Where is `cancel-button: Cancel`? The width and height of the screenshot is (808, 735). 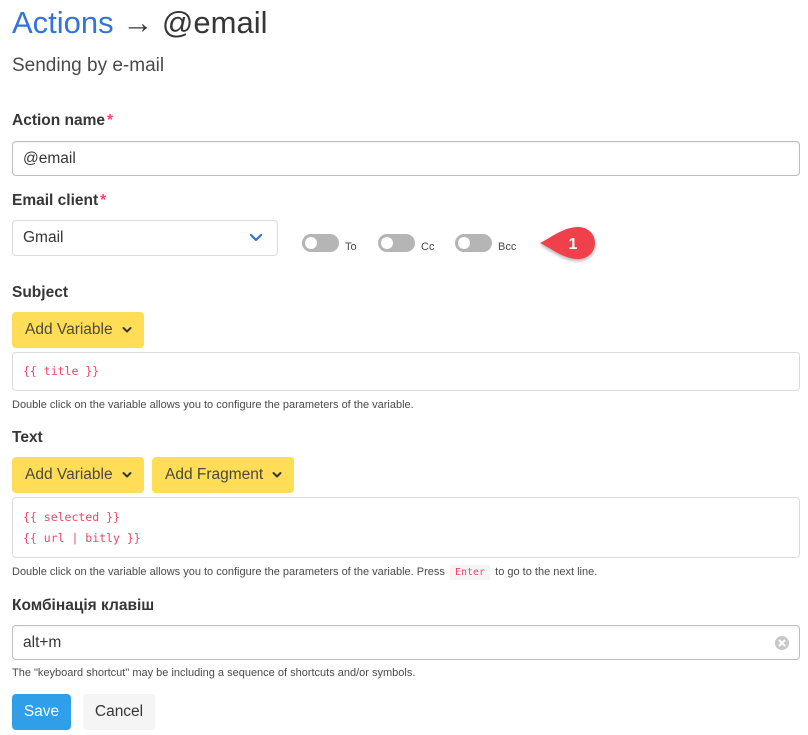
cancel-button: Cancel is located at coordinates (119, 712).